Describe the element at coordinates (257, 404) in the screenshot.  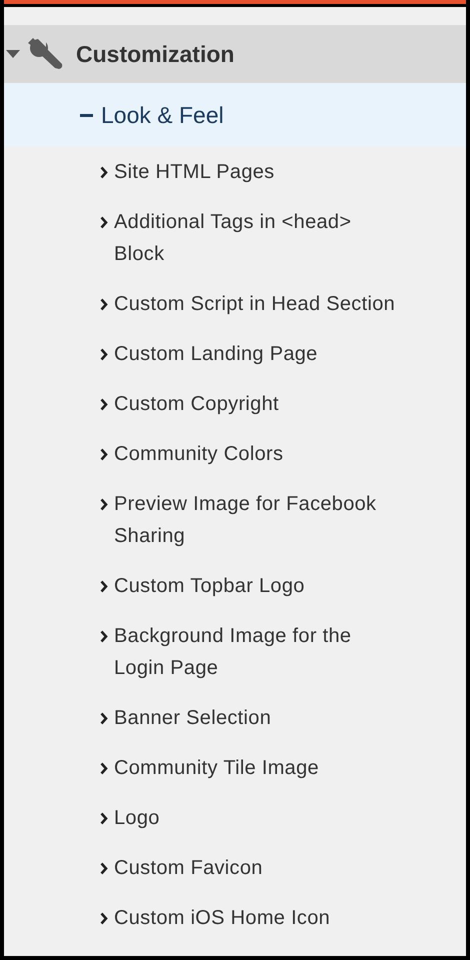
I see `menu-link: Custom Copyright` at that location.